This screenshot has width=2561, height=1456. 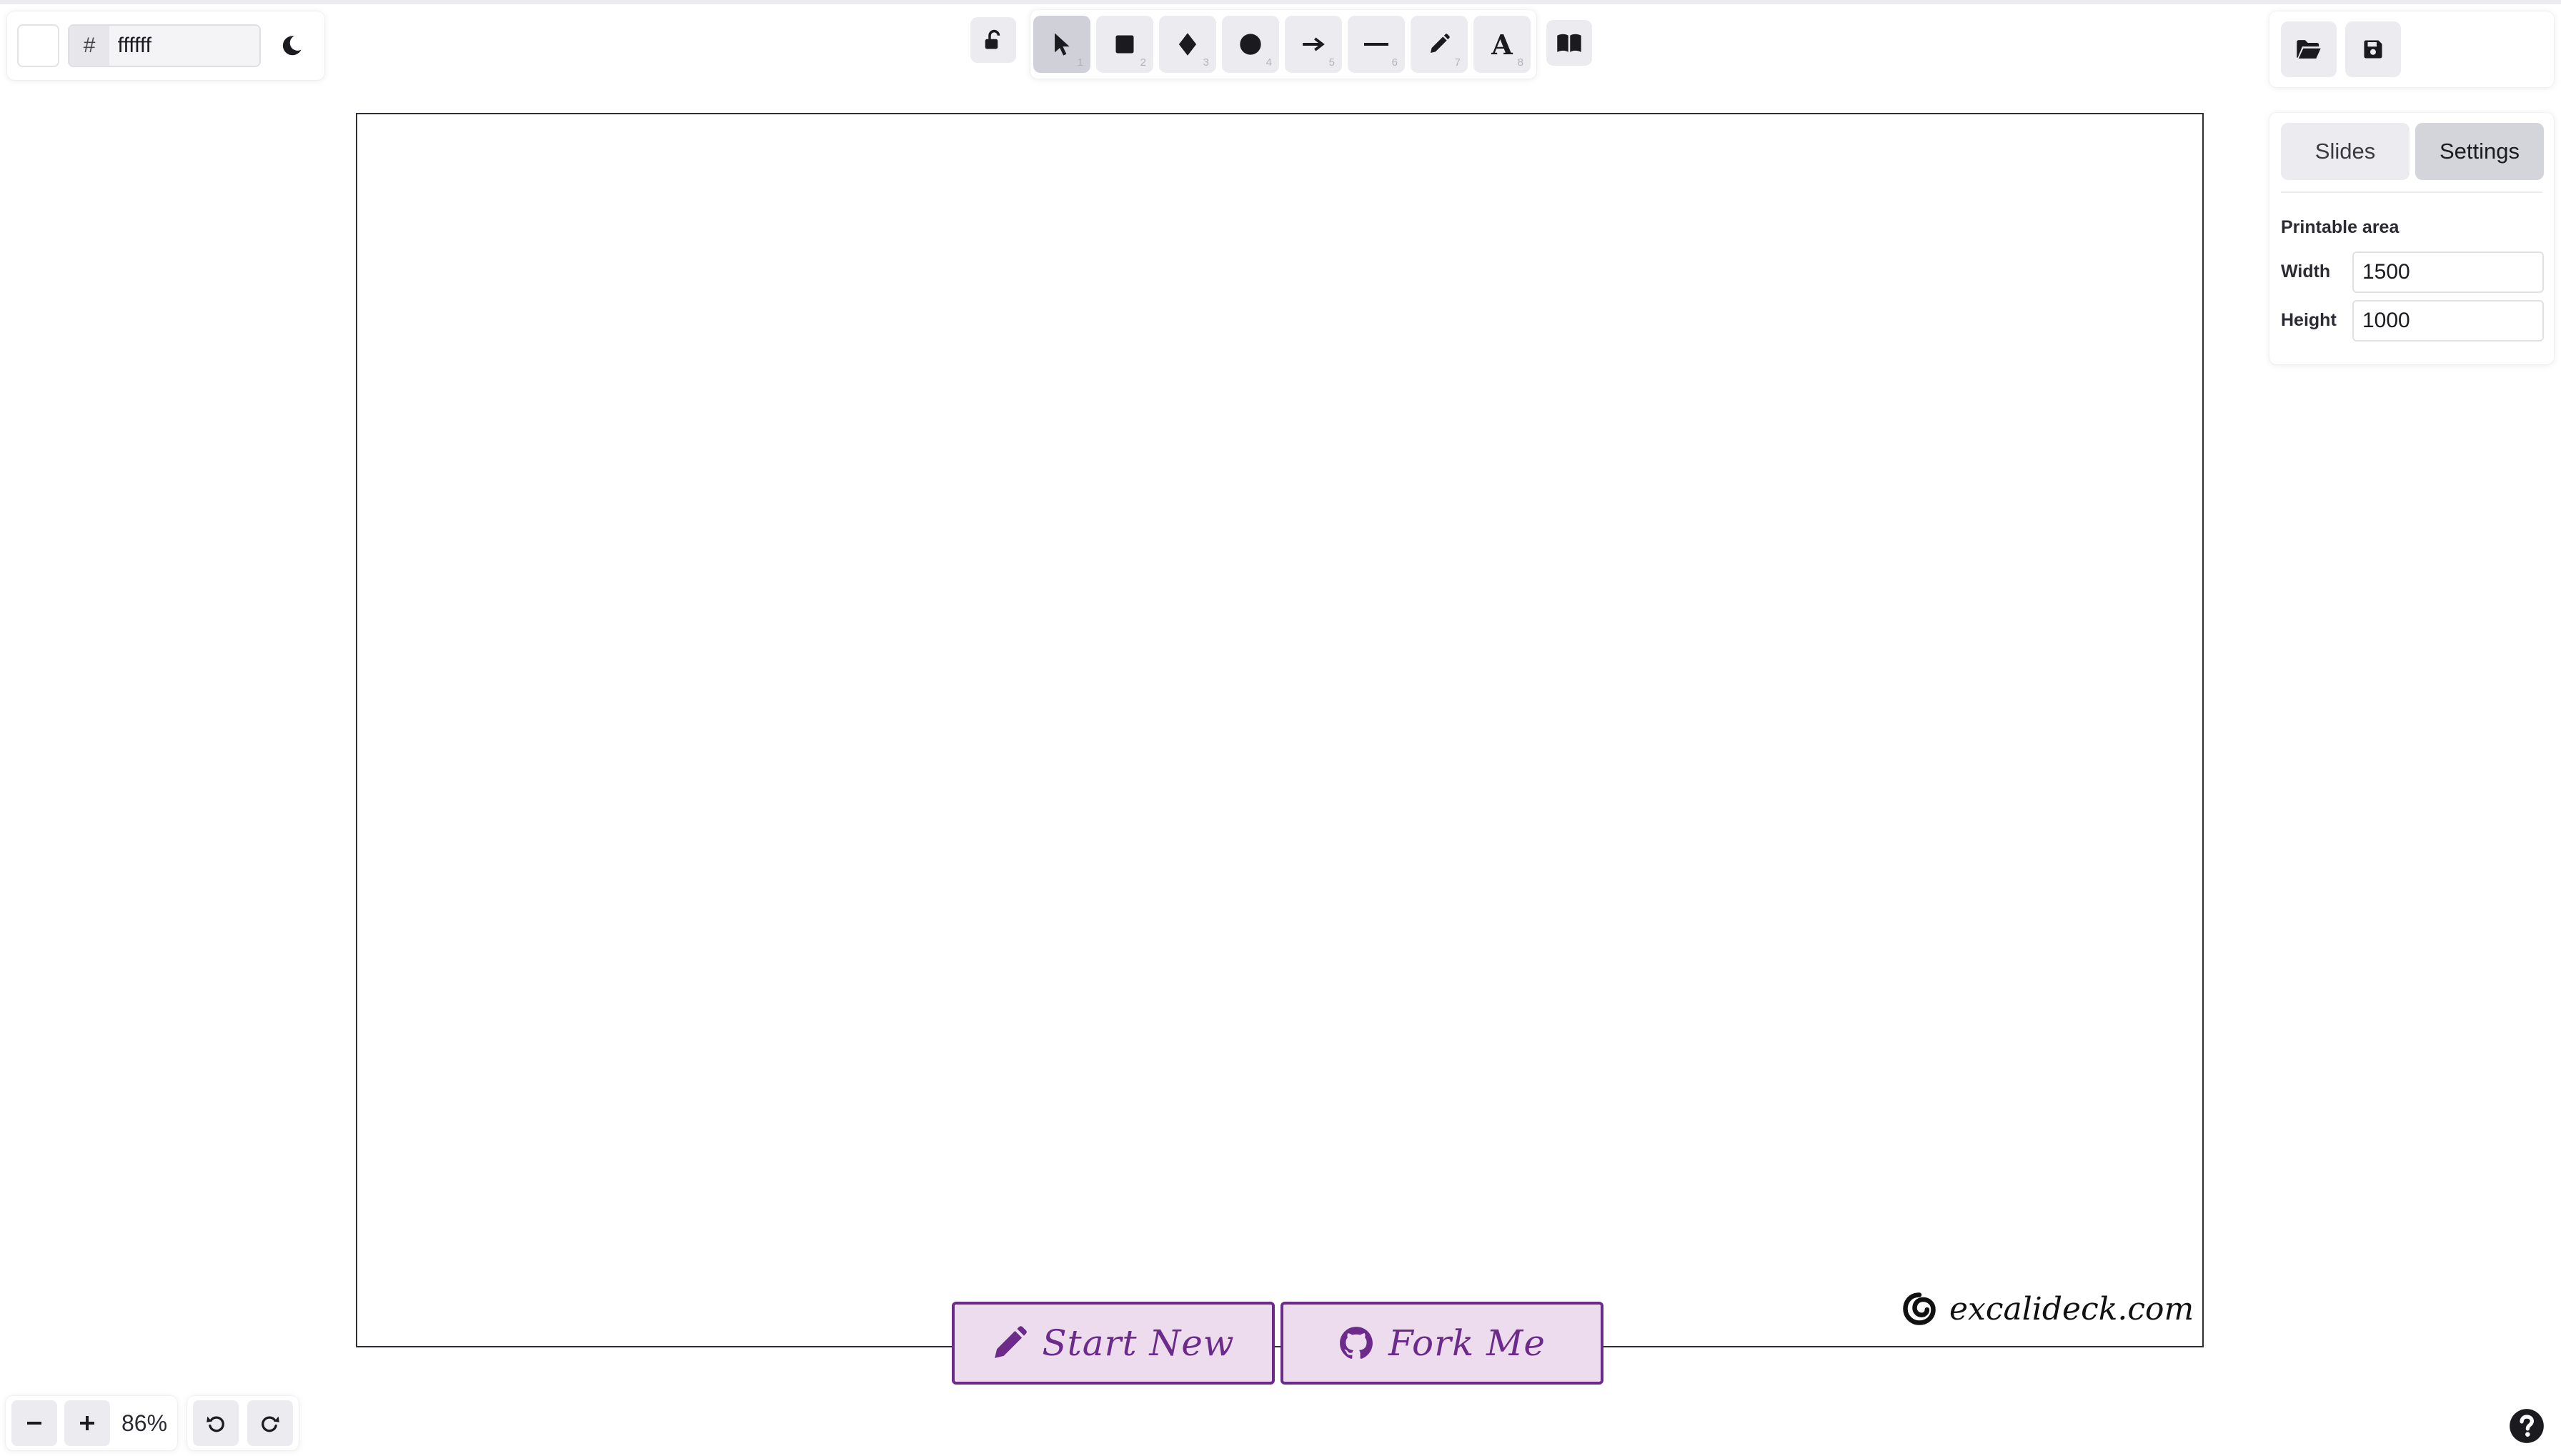 I want to click on canvas-background-panel: #, so click(x=165, y=45).